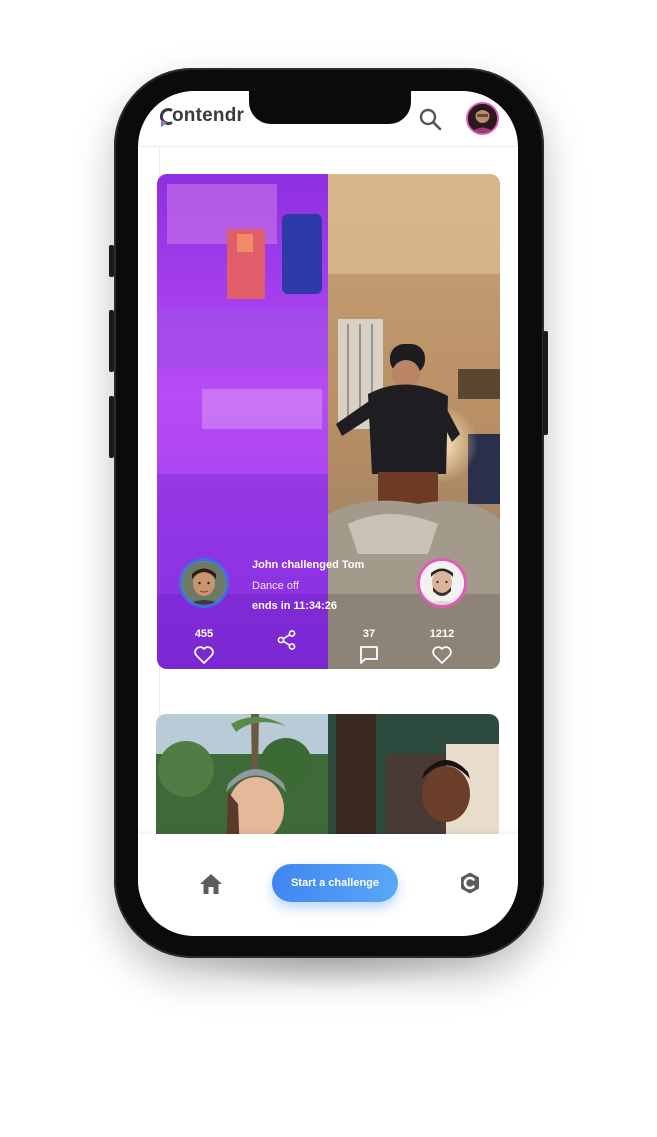  What do you see at coordinates (167, 116) in the screenshot?
I see `contendr-logo-mark-icon` at bounding box center [167, 116].